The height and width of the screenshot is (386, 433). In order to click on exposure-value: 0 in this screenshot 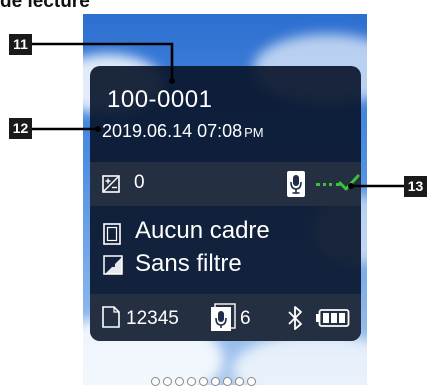, I will do `click(139, 182)`.